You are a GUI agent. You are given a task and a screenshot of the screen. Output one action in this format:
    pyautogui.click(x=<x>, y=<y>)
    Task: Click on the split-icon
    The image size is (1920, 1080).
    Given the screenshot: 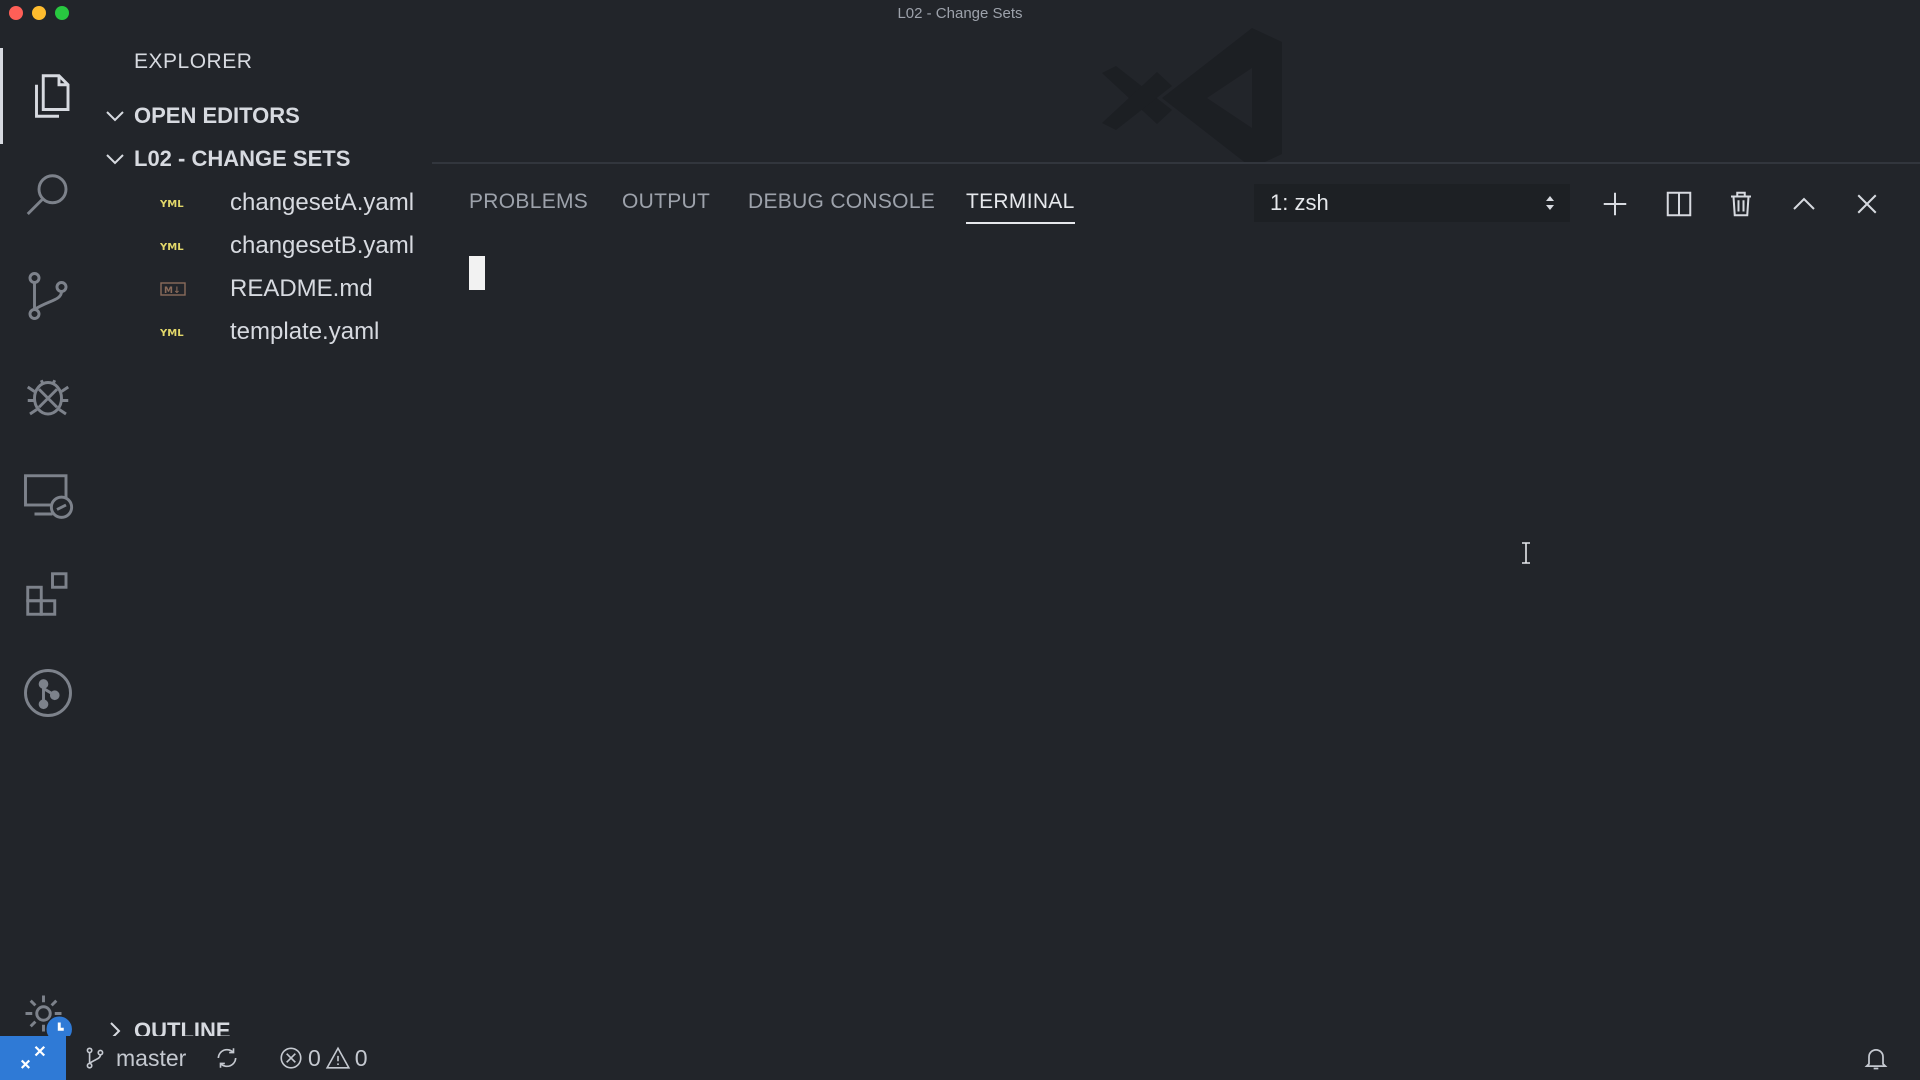 What is the action you would take?
    pyautogui.click(x=1679, y=204)
    